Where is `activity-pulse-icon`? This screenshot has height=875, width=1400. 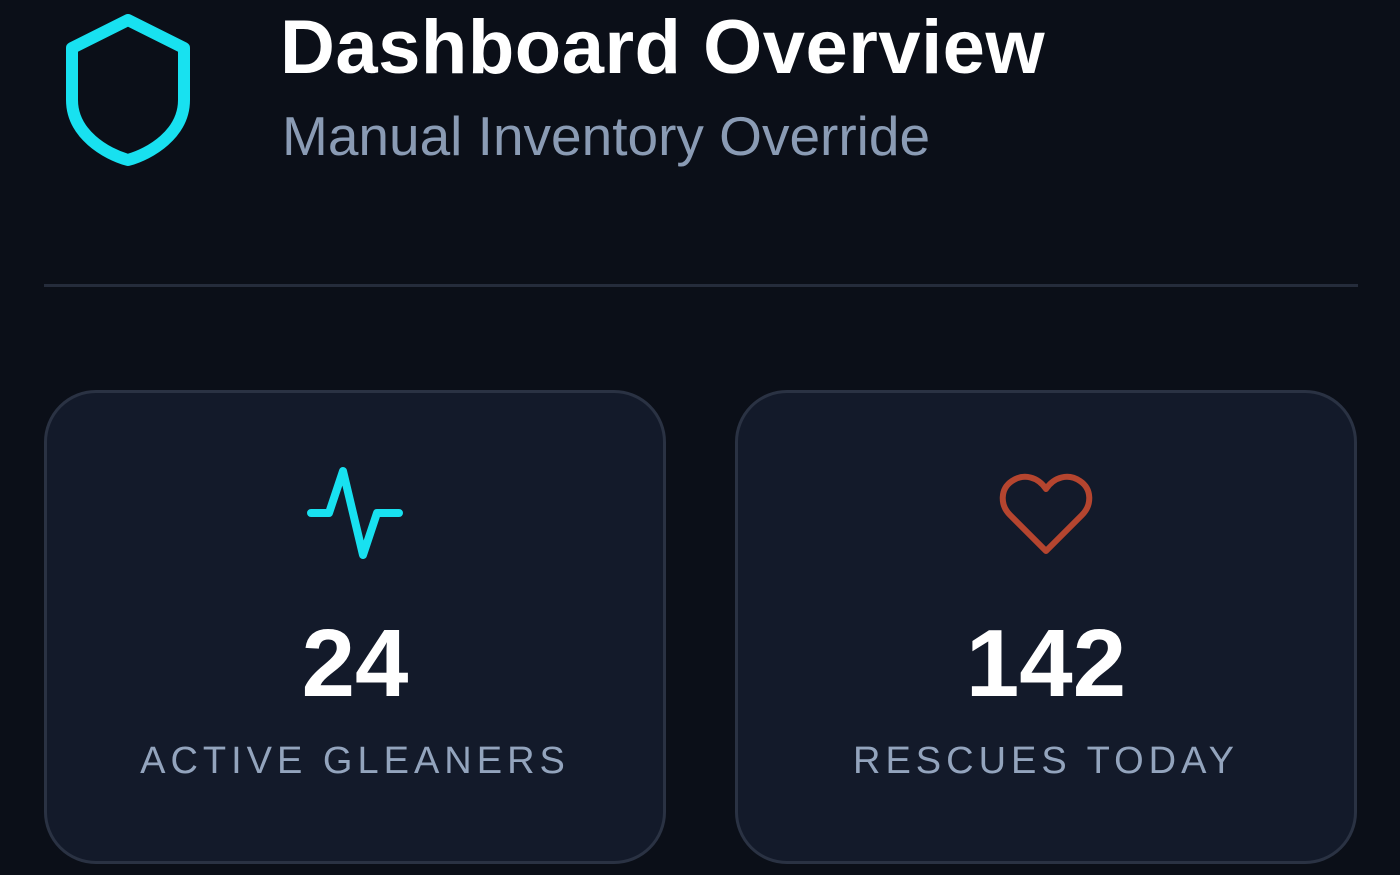 activity-pulse-icon is located at coordinates (355, 513).